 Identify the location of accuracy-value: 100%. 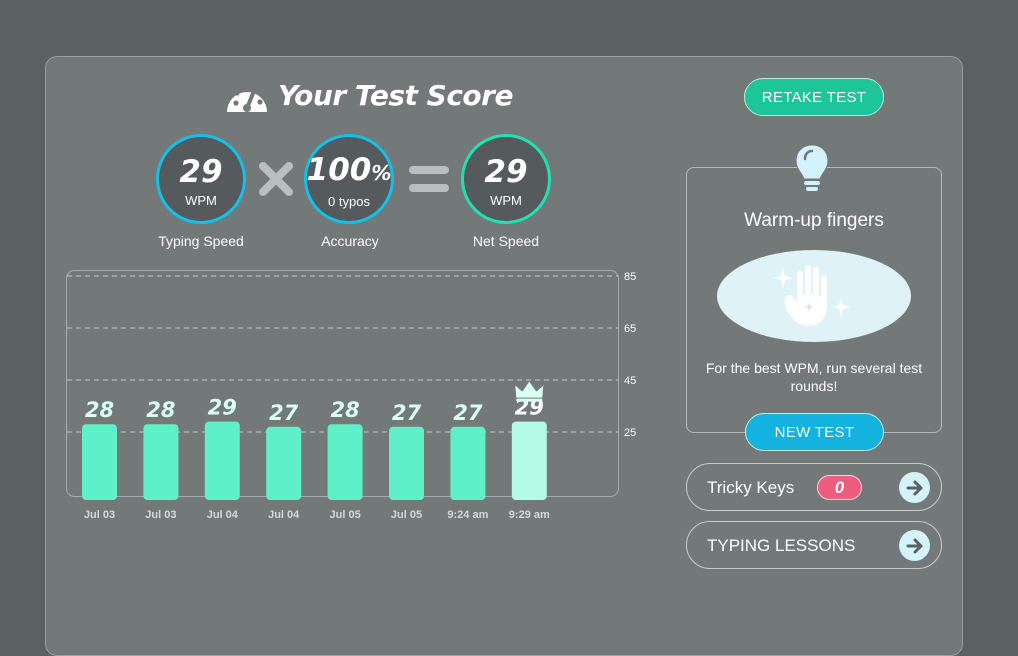
(349, 170).